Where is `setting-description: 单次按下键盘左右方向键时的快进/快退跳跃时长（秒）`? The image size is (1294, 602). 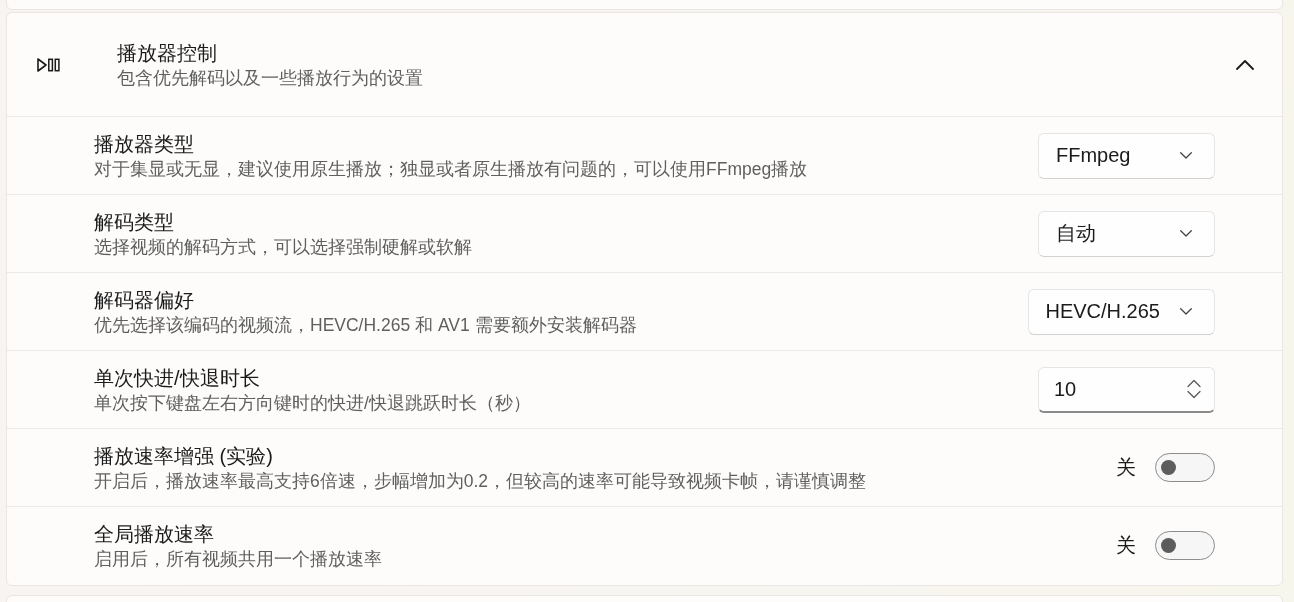 setting-description: 单次按下键盘左右方向键时的快进/快退跳跃时长（秒） is located at coordinates (313, 403).